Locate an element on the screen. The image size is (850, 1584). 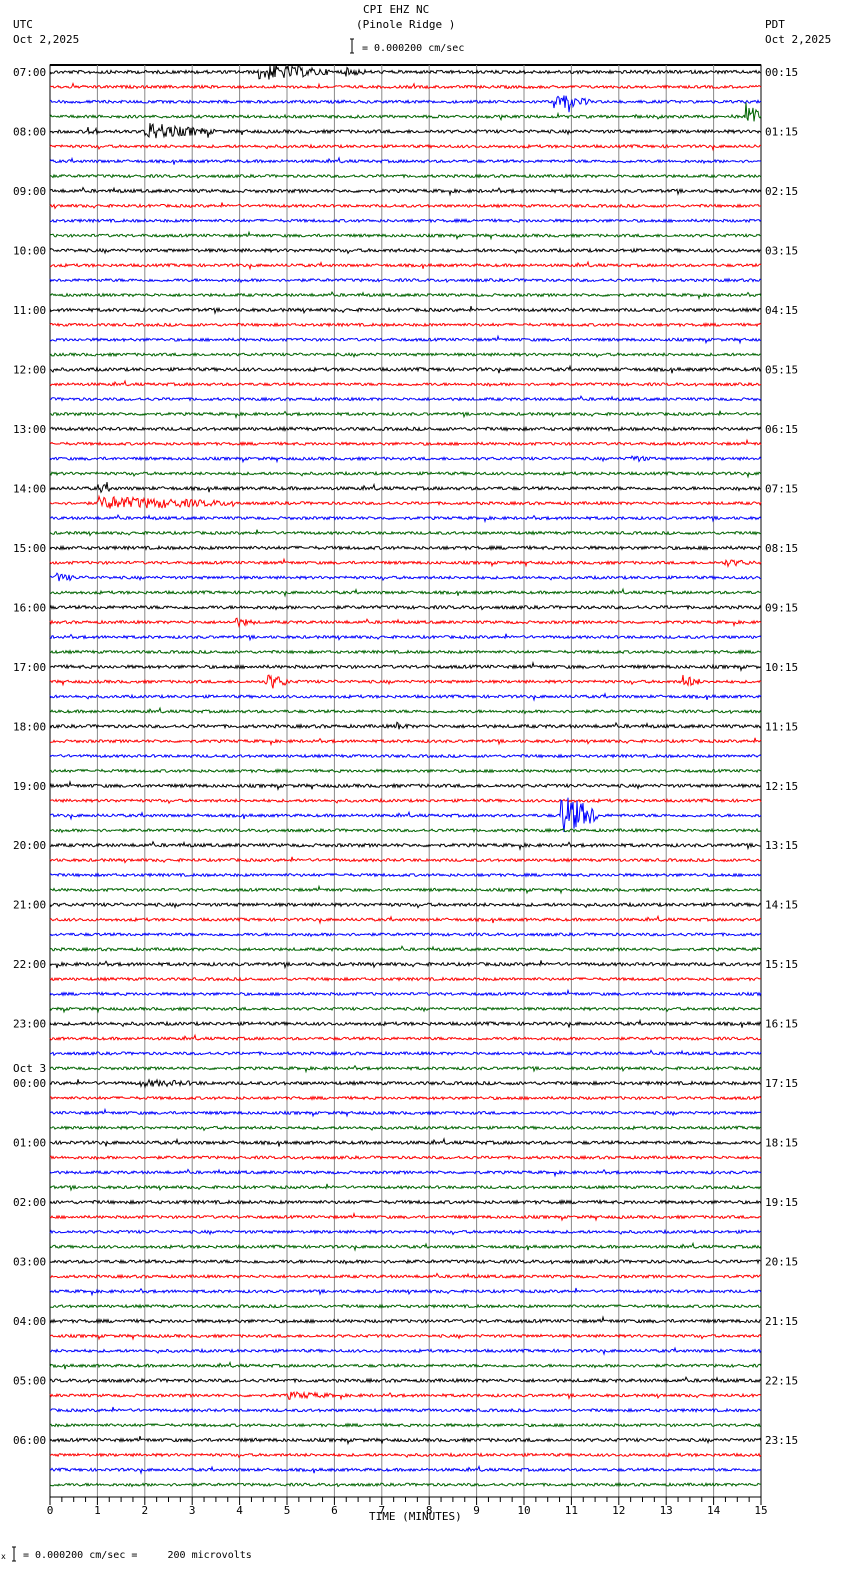
pdt-hour-label: 08:15 is located at coordinates (781, 548).